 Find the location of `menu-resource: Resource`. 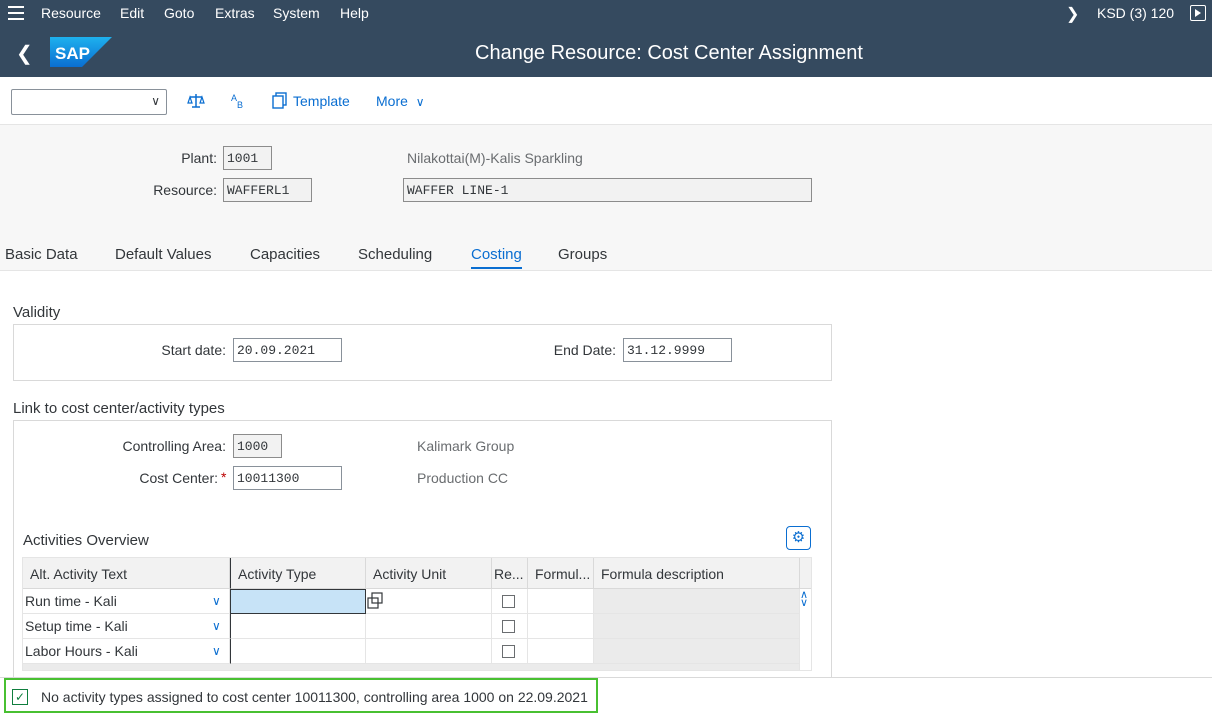

menu-resource: Resource is located at coordinates (71, 13).